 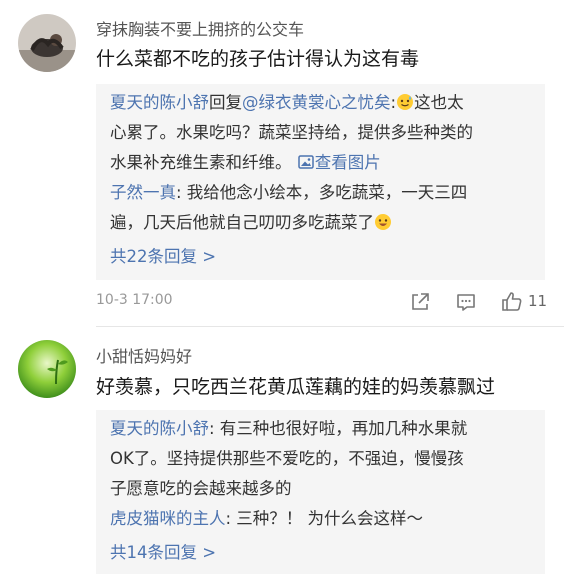 What do you see at coordinates (324, 518) in the screenshot?
I see `reply-text: : 三种？！ 为什么会这样～` at bounding box center [324, 518].